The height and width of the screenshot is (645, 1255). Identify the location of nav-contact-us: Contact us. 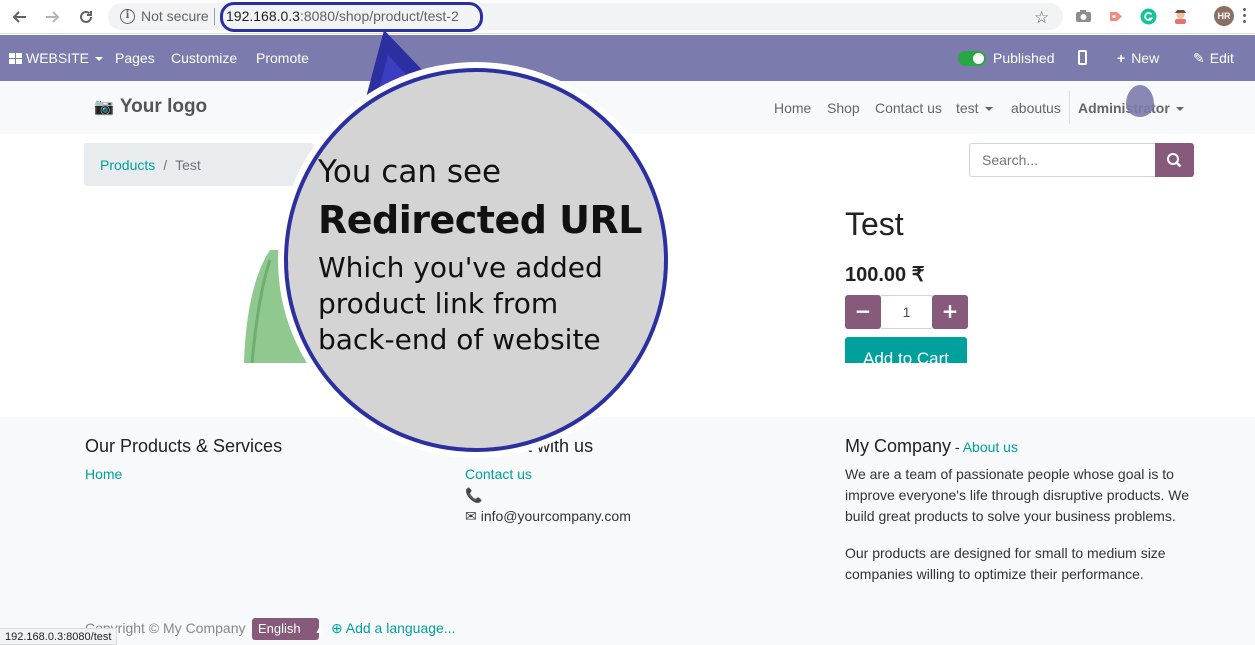
(908, 108).